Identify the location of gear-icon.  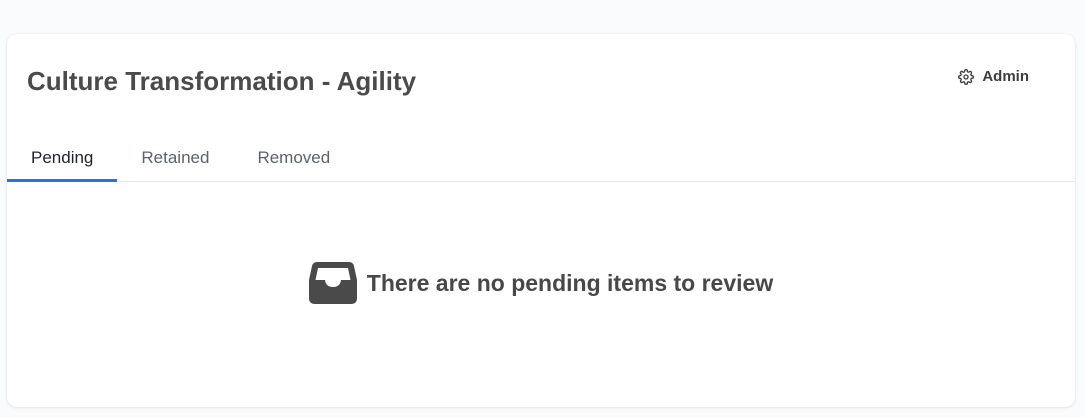
(966, 76).